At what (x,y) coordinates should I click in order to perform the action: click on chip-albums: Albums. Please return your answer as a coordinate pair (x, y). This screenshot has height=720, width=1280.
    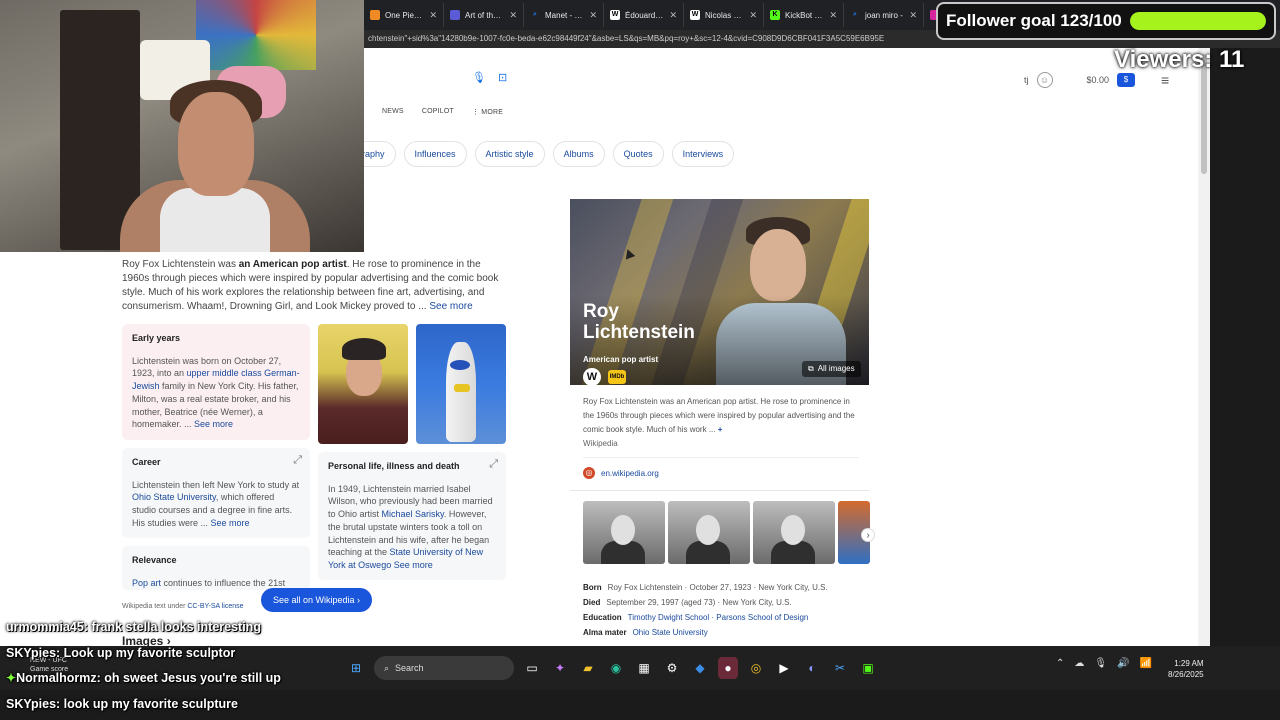
    Looking at the image, I should click on (578, 154).